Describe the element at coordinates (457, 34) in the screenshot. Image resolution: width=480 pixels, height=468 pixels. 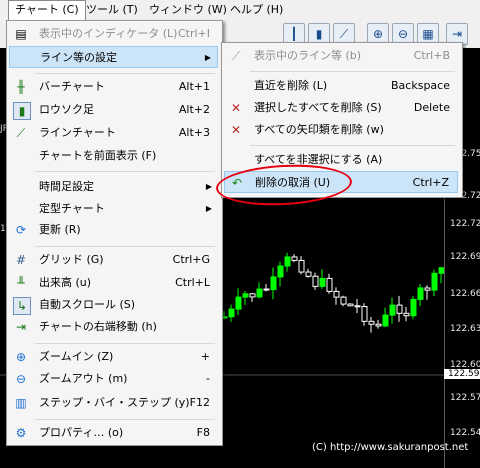
I see `auto-scroll-icon: ⇥` at that location.